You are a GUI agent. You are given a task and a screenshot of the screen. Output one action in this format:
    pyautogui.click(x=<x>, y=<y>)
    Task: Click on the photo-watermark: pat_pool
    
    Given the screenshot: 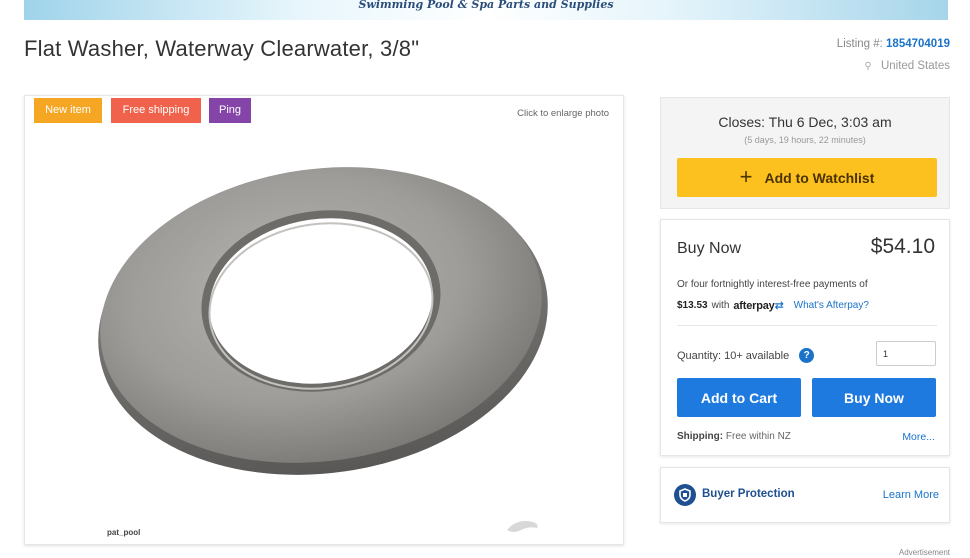 What is the action you would take?
    pyautogui.click(x=124, y=532)
    